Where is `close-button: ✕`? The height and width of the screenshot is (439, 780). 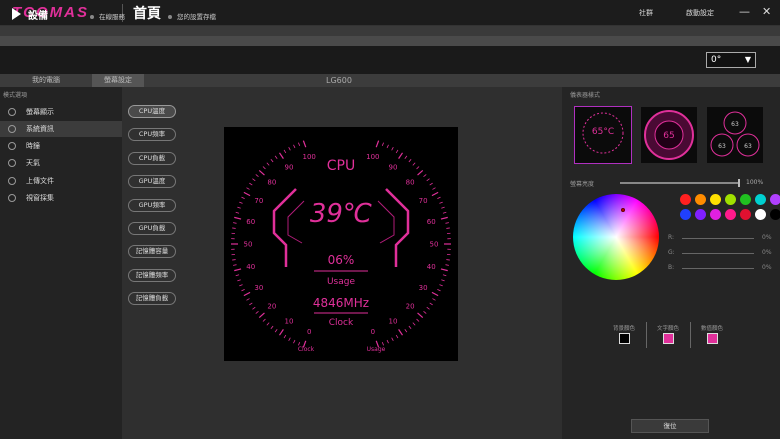
close-button: ✕ is located at coordinates (766, 11).